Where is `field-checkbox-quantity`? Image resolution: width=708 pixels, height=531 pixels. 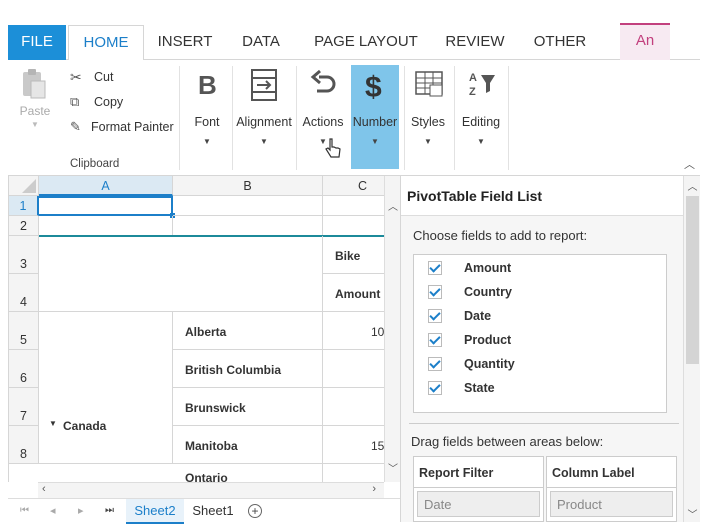 field-checkbox-quantity is located at coordinates (435, 364).